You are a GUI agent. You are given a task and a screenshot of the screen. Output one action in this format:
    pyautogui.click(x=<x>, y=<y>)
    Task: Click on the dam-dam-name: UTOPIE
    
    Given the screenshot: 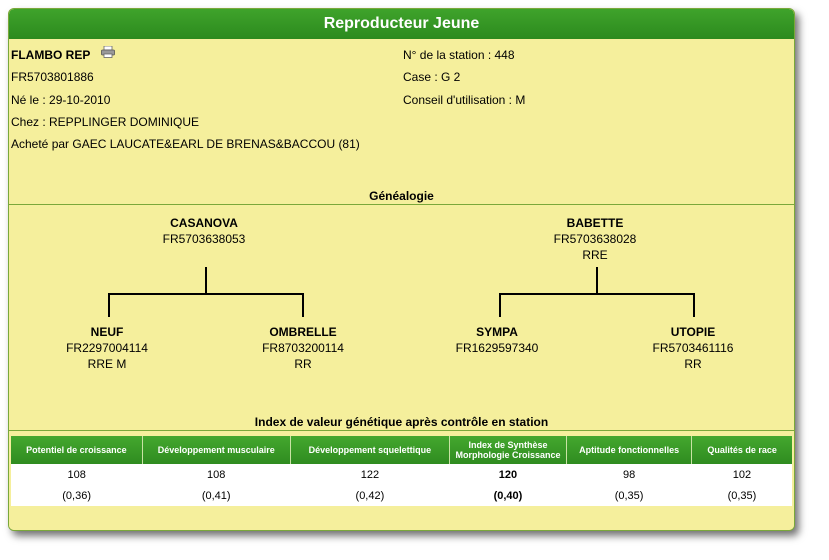 What is the action you would take?
    pyautogui.click(x=693, y=332)
    